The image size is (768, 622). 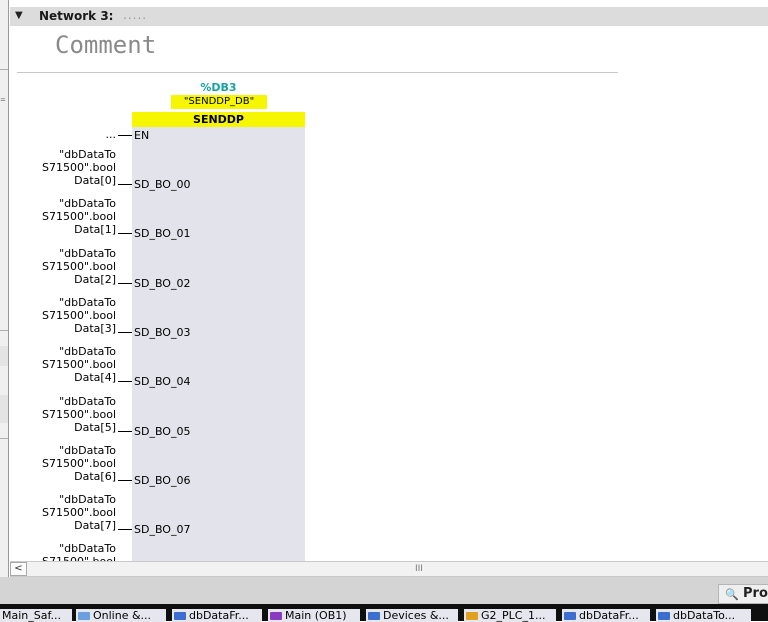 What do you see at coordinates (18, 569) in the screenshot?
I see `scroll-left-arrow-icon: <` at bounding box center [18, 569].